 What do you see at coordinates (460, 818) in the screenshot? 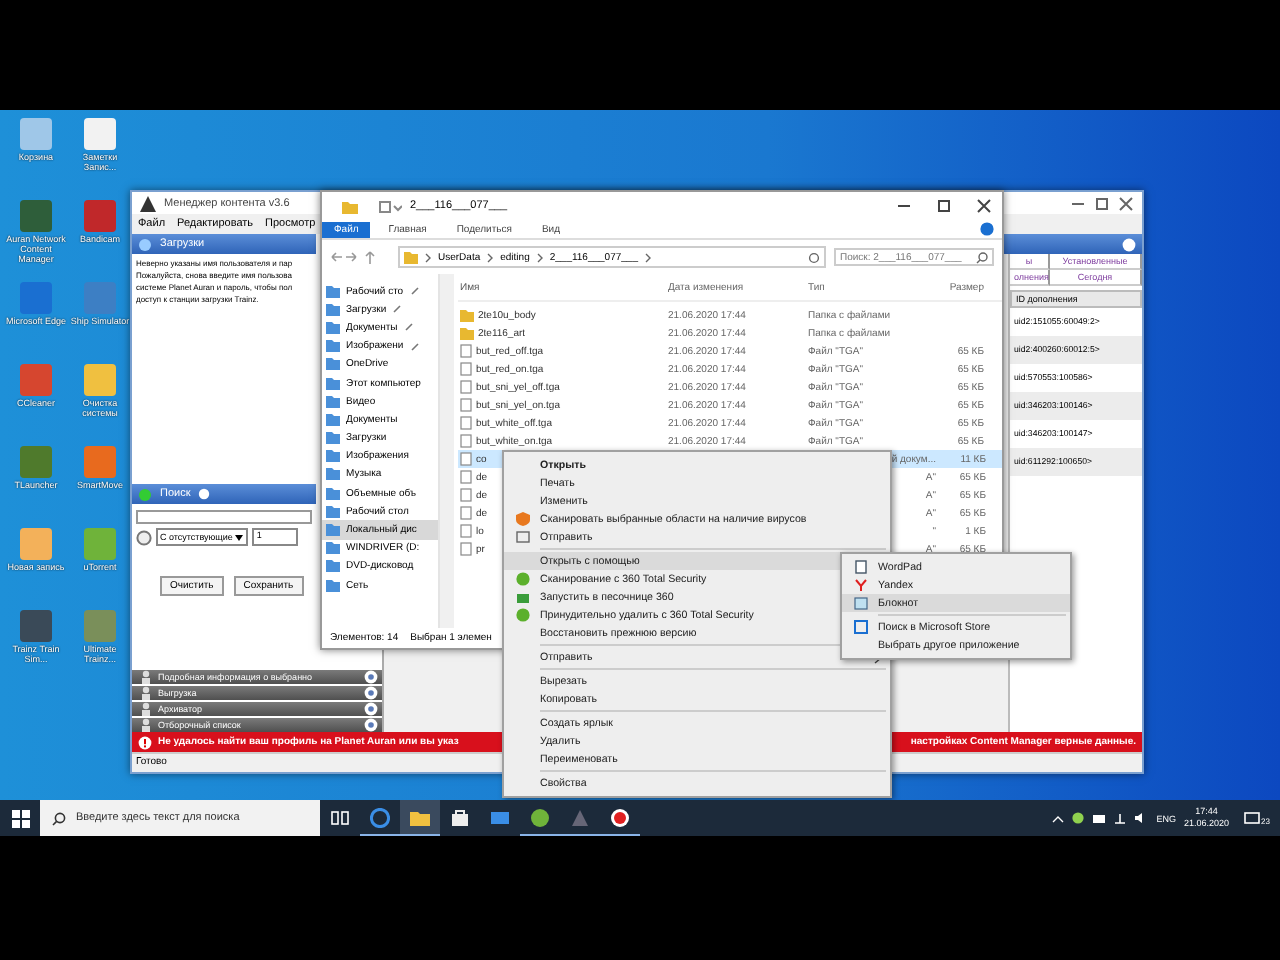
I see `bag-icon` at bounding box center [460, 818].